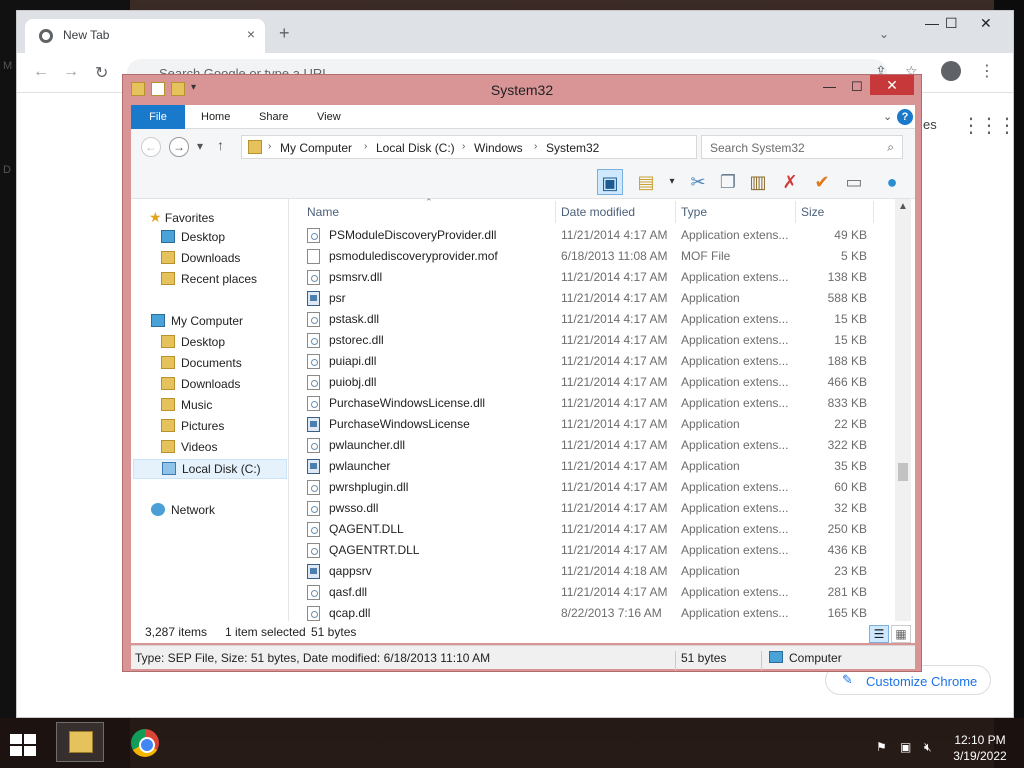  What do you see at coordinates (932, 23) in the screenshot?
I see `chrome-minimize-button: —` at bounding box center [932, 23].